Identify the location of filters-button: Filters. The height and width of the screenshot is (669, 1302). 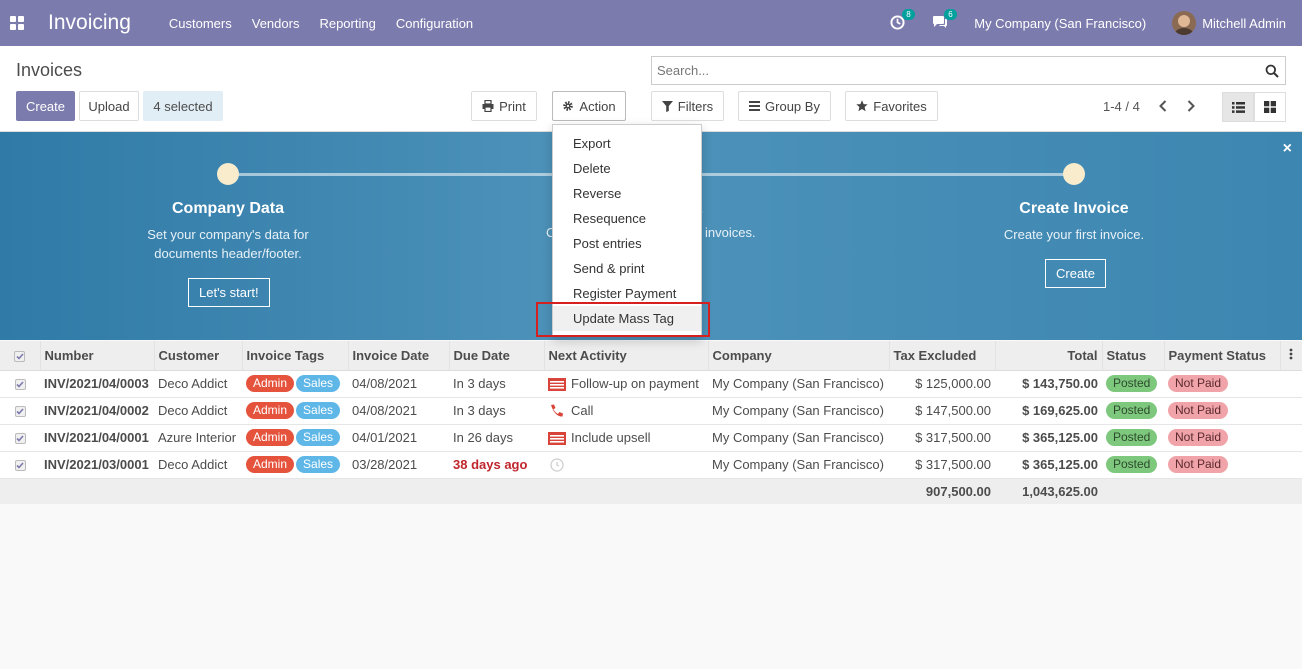
(687, 106).